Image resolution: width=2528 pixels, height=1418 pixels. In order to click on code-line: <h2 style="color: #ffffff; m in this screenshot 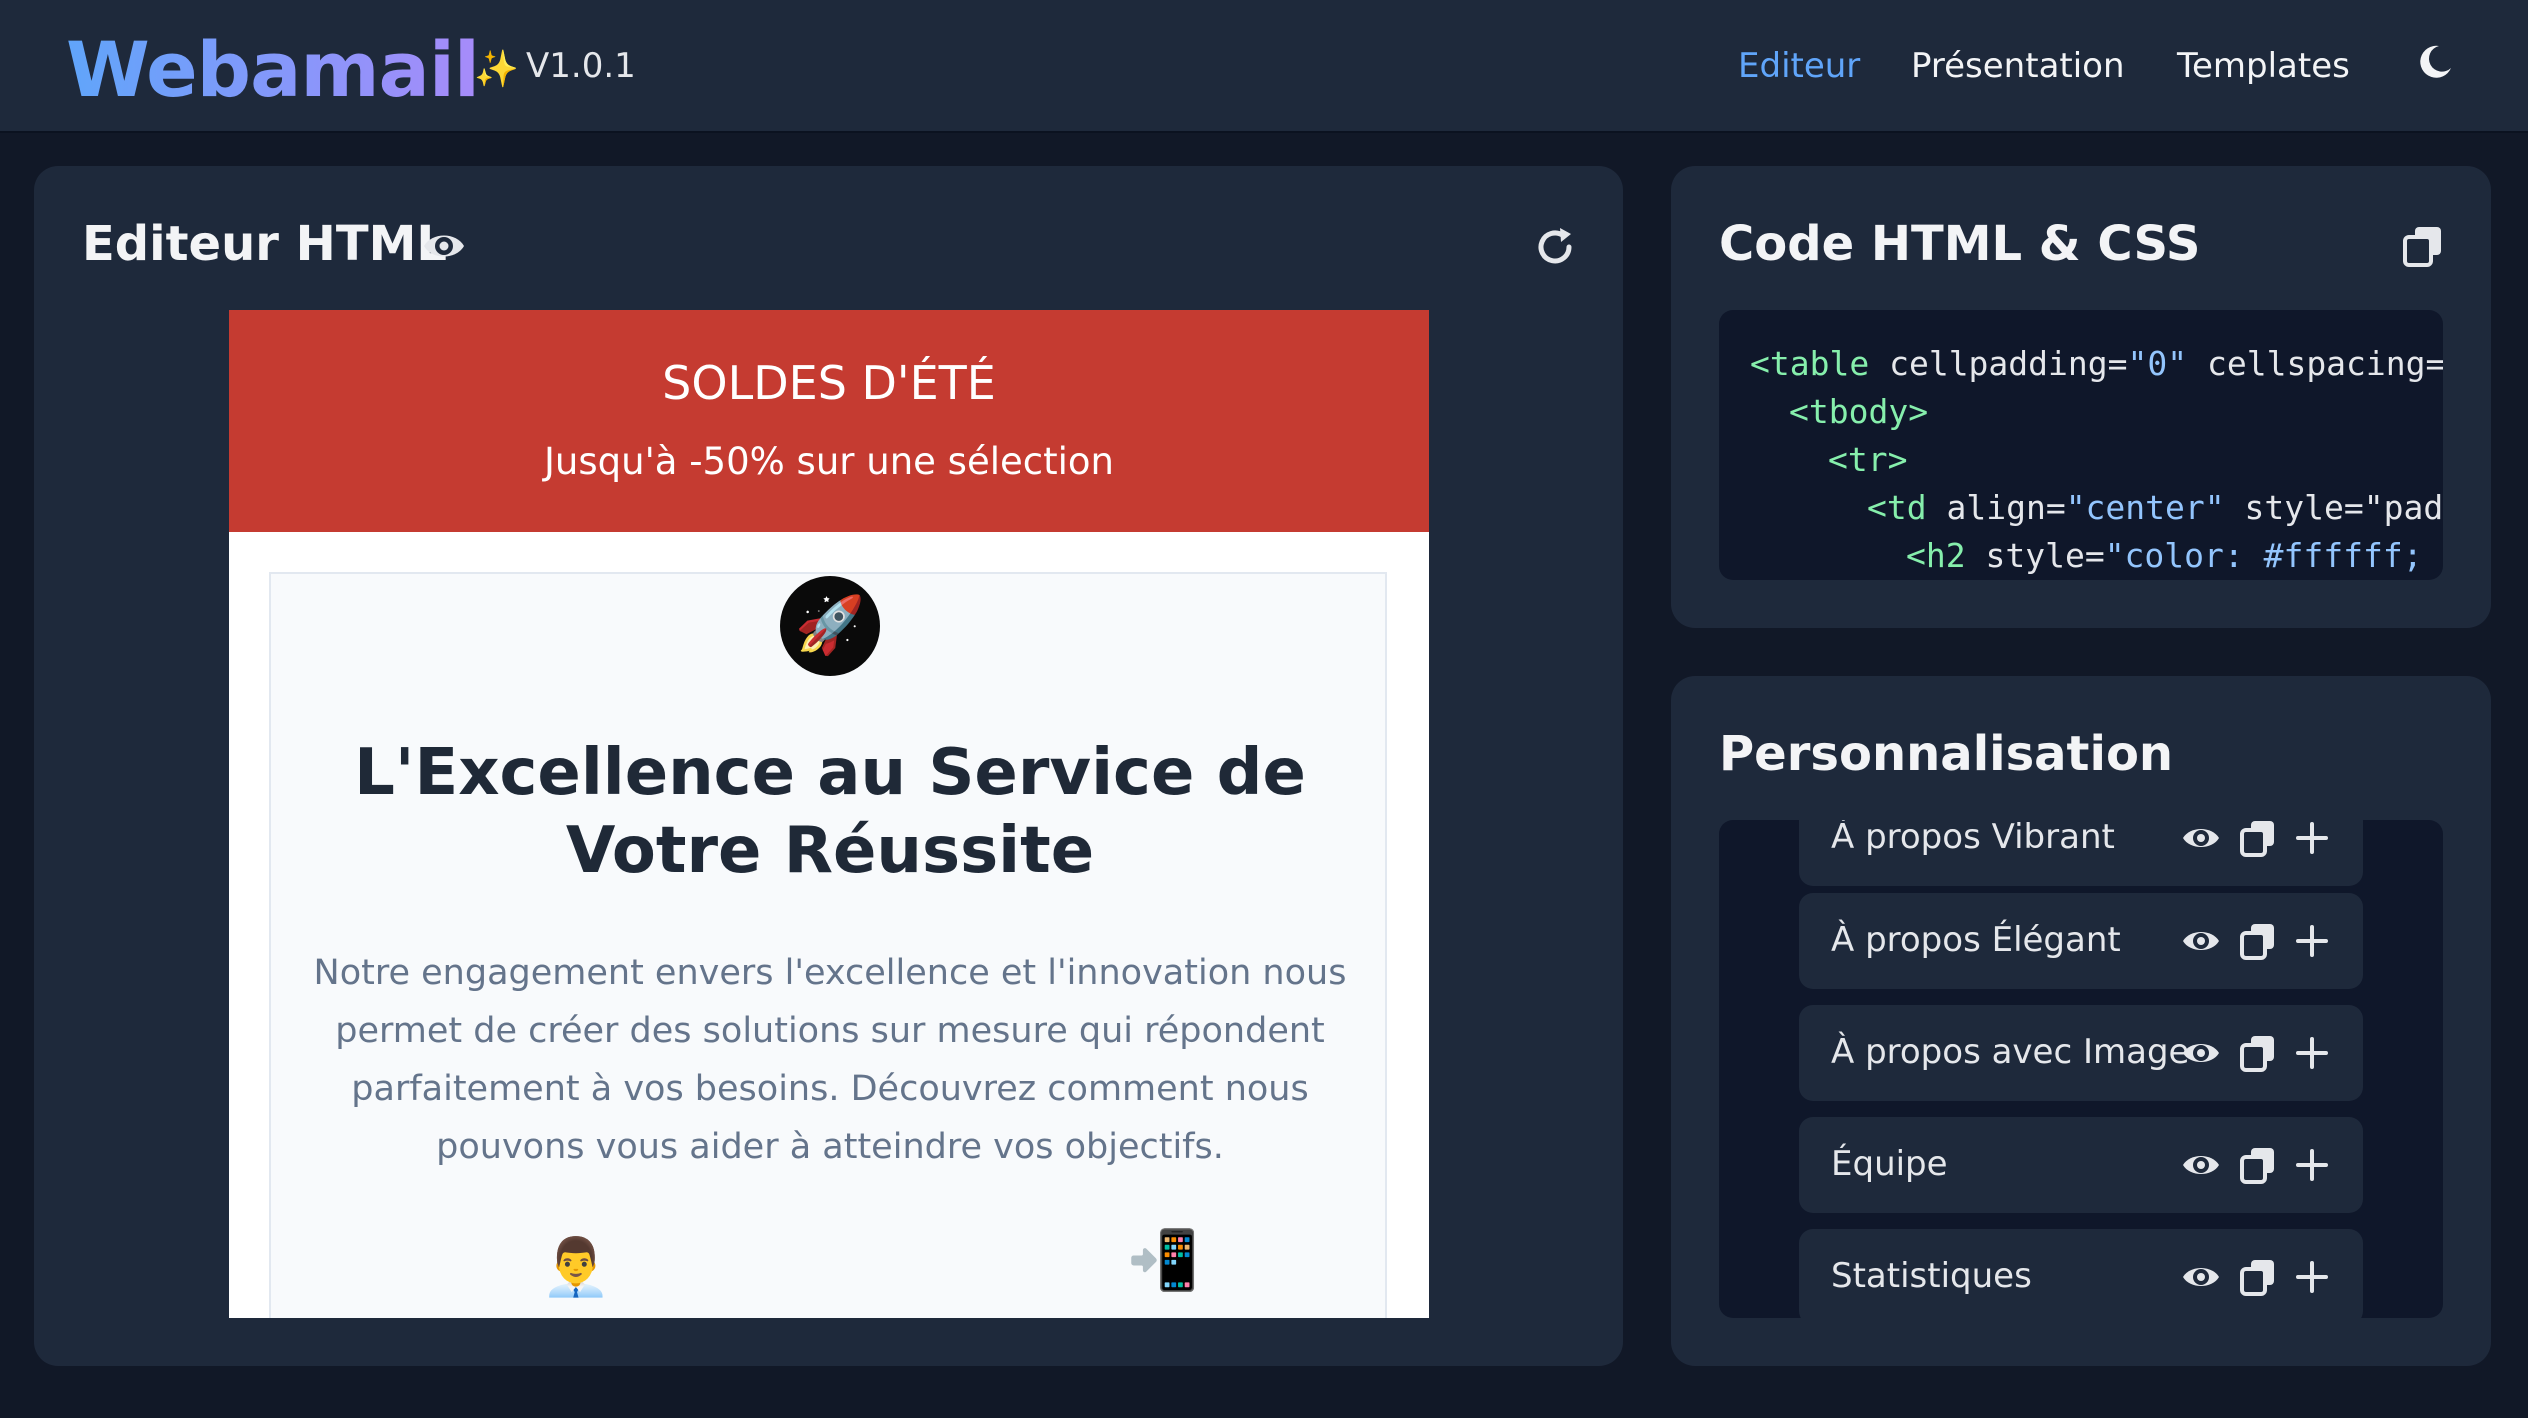, I will do `click(2174, 555)`.